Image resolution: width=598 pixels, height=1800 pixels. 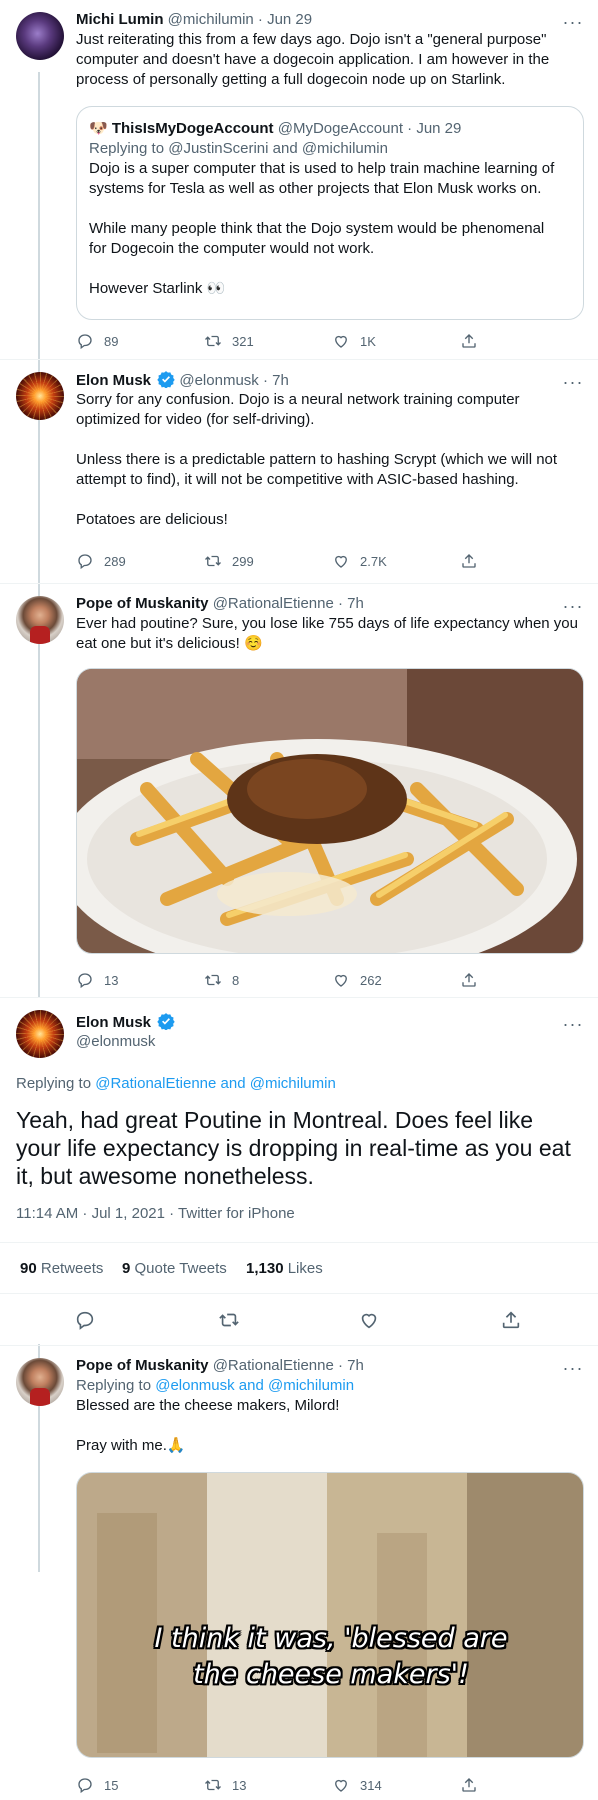 What do you see at coordinates (97, 1786) in the screenshot?
I see `reply-button: 15` at bounding box center [97, 1786].